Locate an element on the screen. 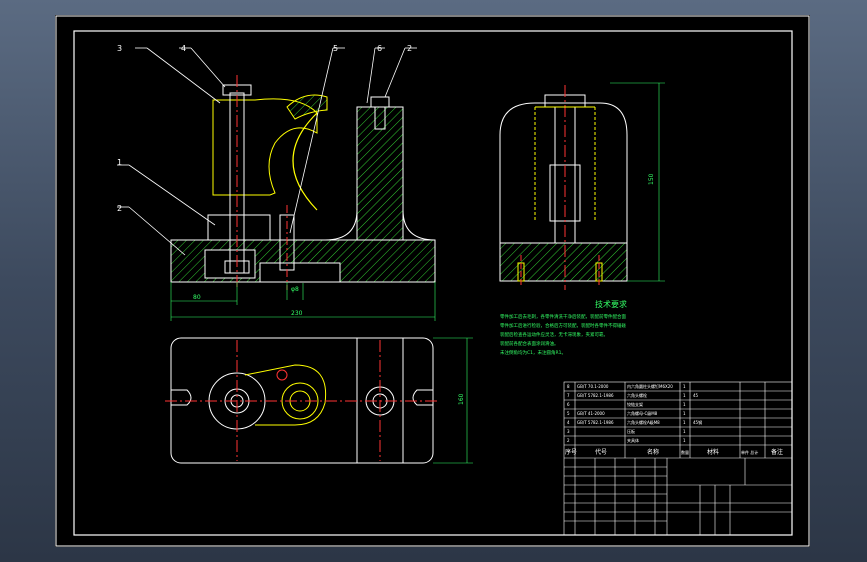 This screenshot has height=562, width=867. side-upper-body is located at coordinates (563, 173).